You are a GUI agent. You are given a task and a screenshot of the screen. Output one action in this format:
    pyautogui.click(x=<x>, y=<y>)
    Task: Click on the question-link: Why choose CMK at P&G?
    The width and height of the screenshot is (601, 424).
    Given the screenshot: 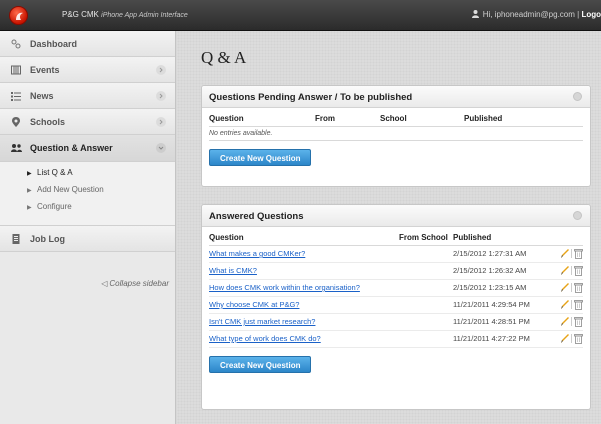 What is the action you would take?
    pyautogui.click(x=254, y=304)
    